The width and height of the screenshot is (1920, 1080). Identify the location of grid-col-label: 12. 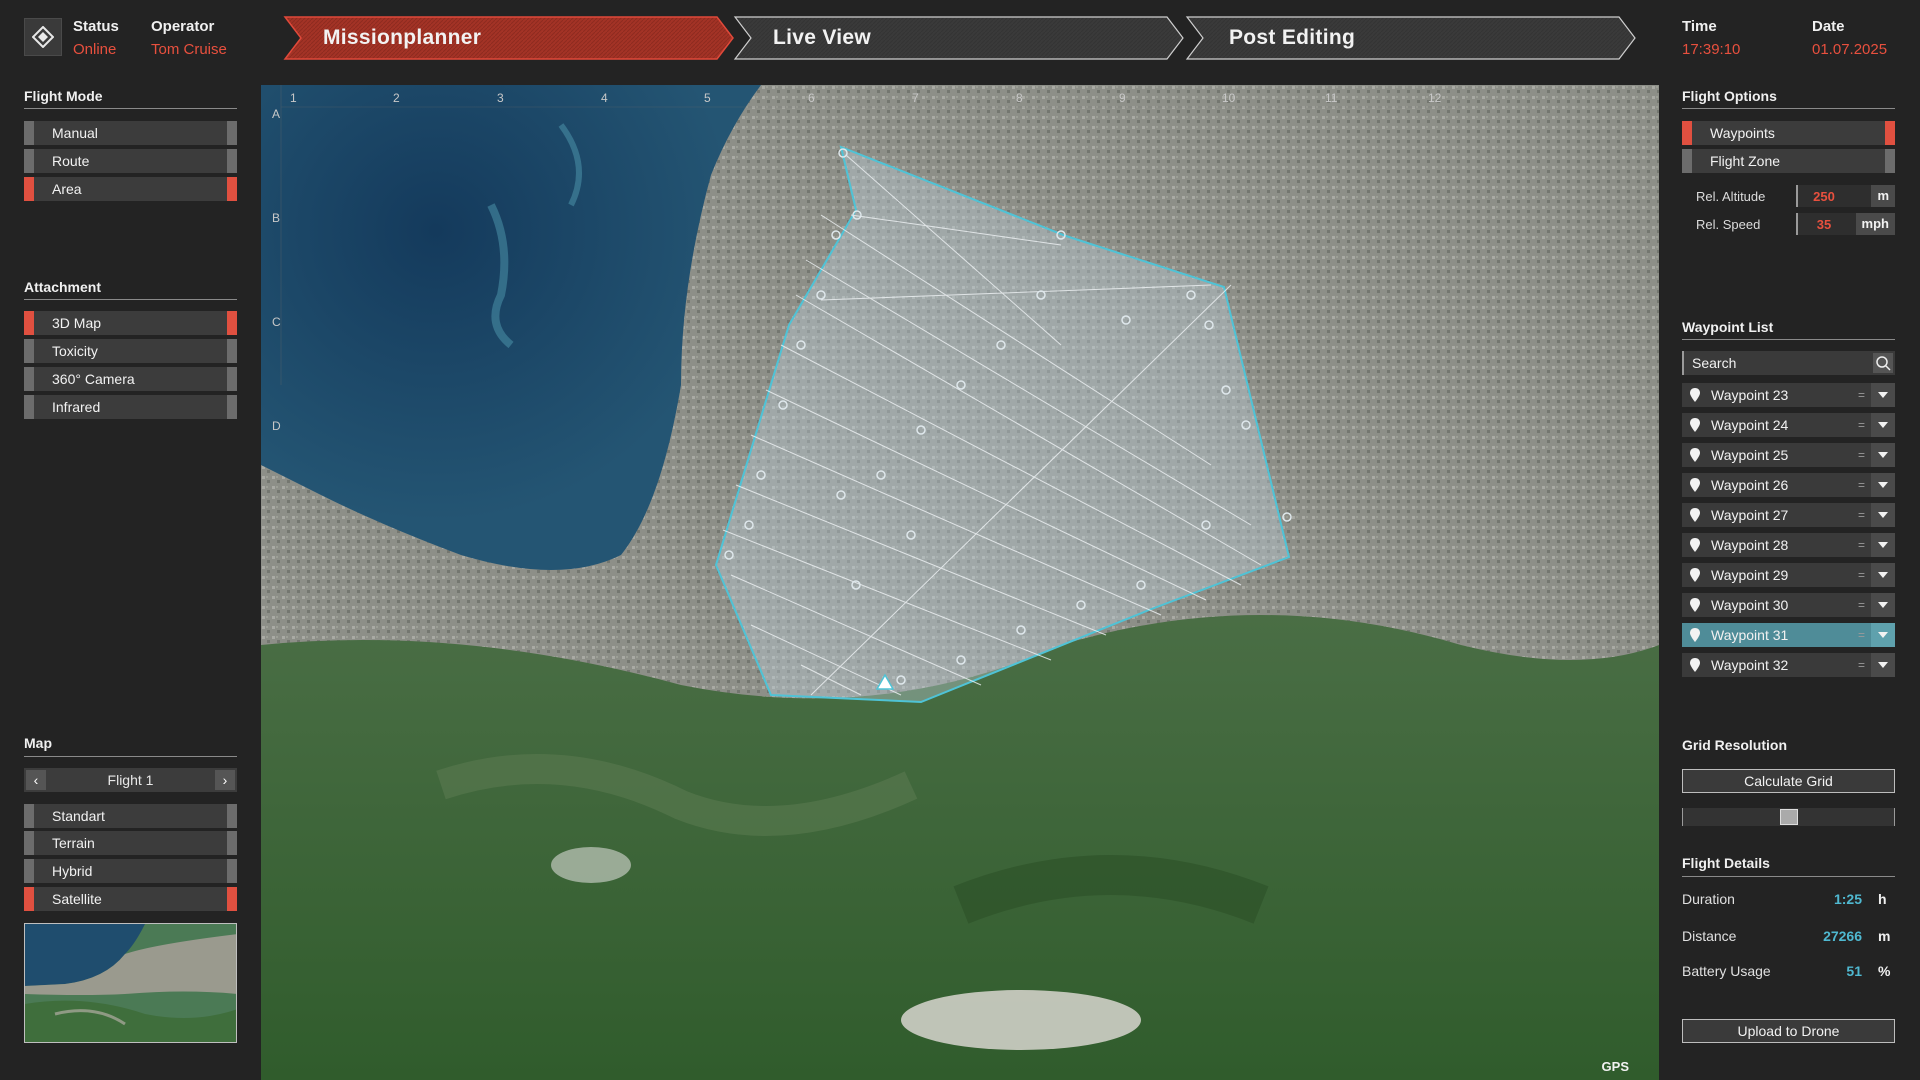
(1435, 98).